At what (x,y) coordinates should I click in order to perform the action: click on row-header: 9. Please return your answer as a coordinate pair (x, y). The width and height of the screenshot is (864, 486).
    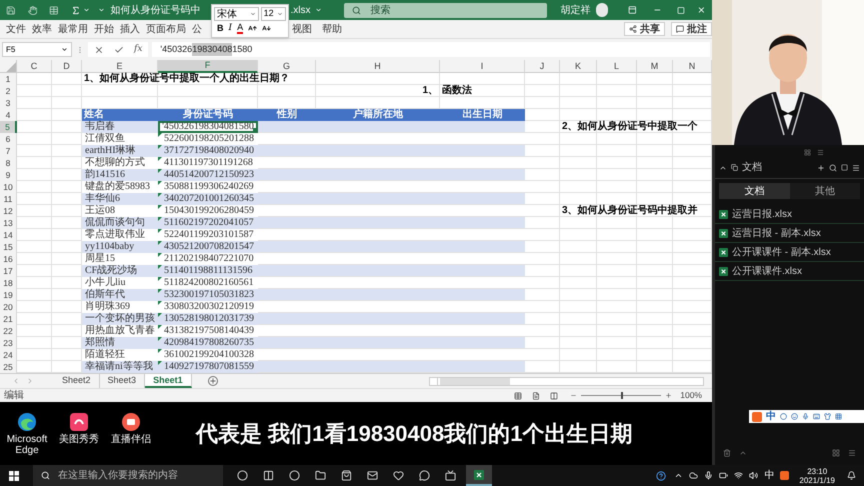
    Looking at the image, I should click on (8, 175).